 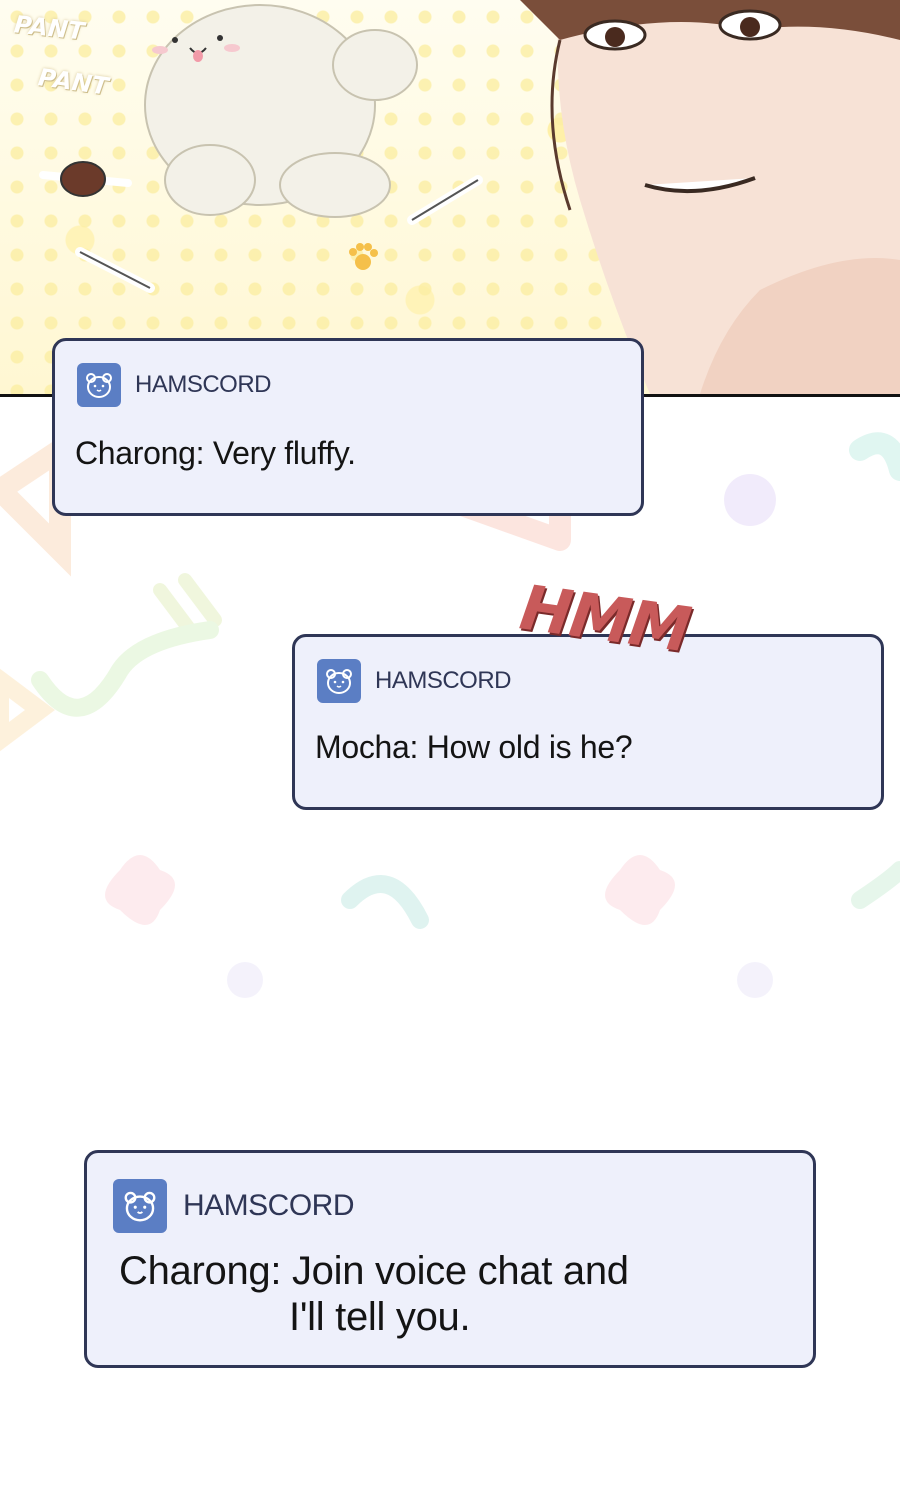 I want to click on paw-print-icon, so click(x=363, y=256).